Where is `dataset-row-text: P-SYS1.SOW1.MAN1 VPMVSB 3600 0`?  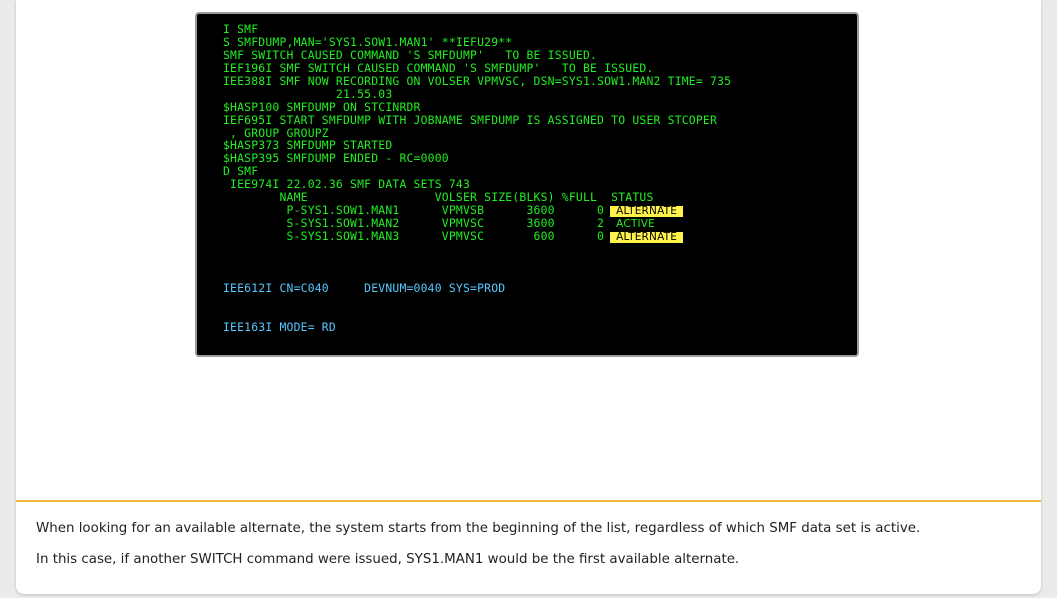 dataset-row-text: P-SYS1.SOW1.MAN1 VPMVSB 3600 0 is located at coordinates (414, 210).